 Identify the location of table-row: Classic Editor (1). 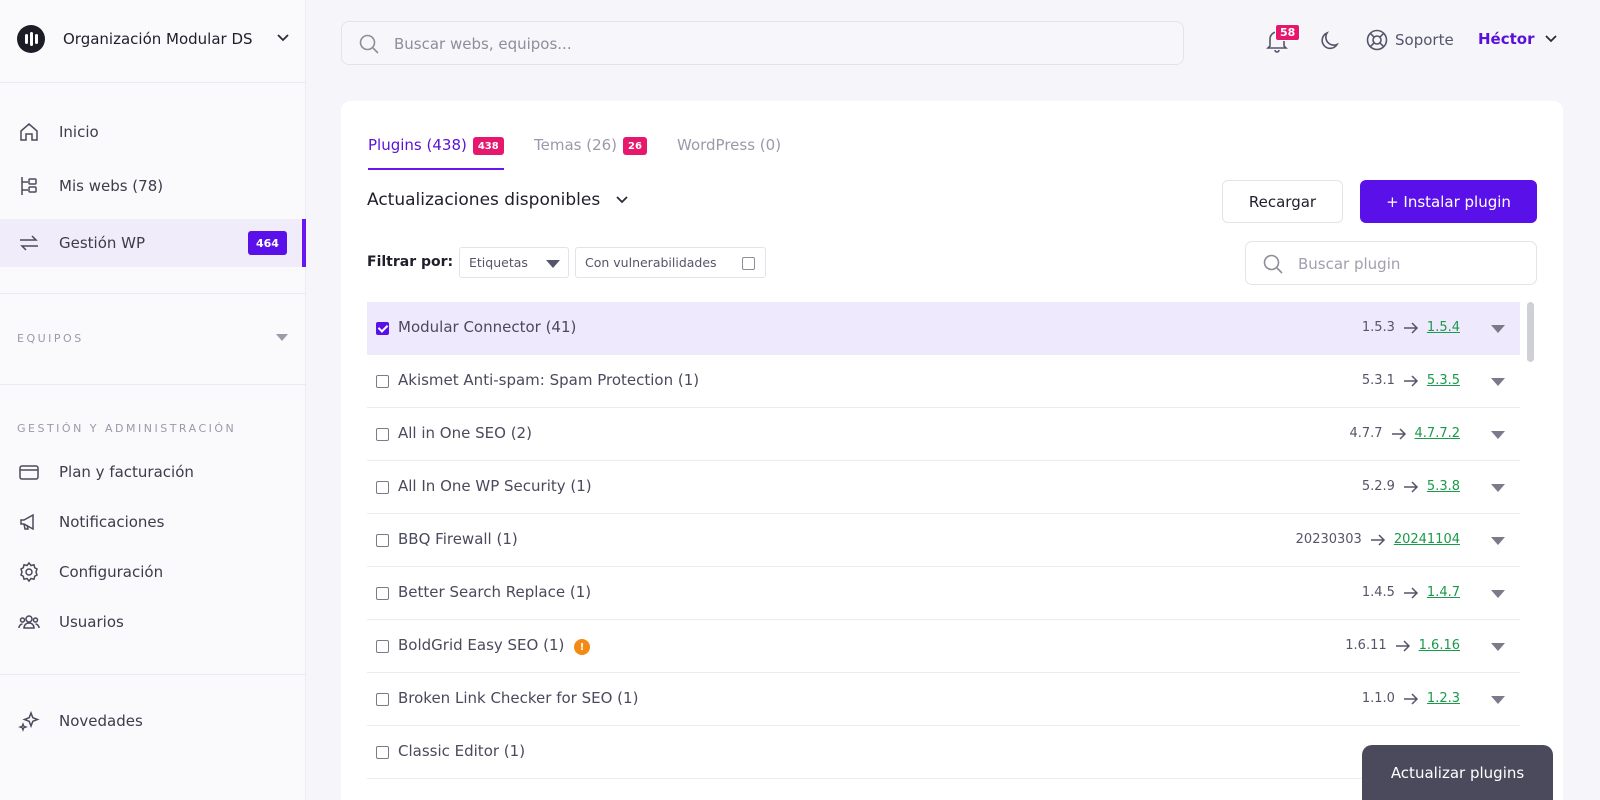
(943, 752).